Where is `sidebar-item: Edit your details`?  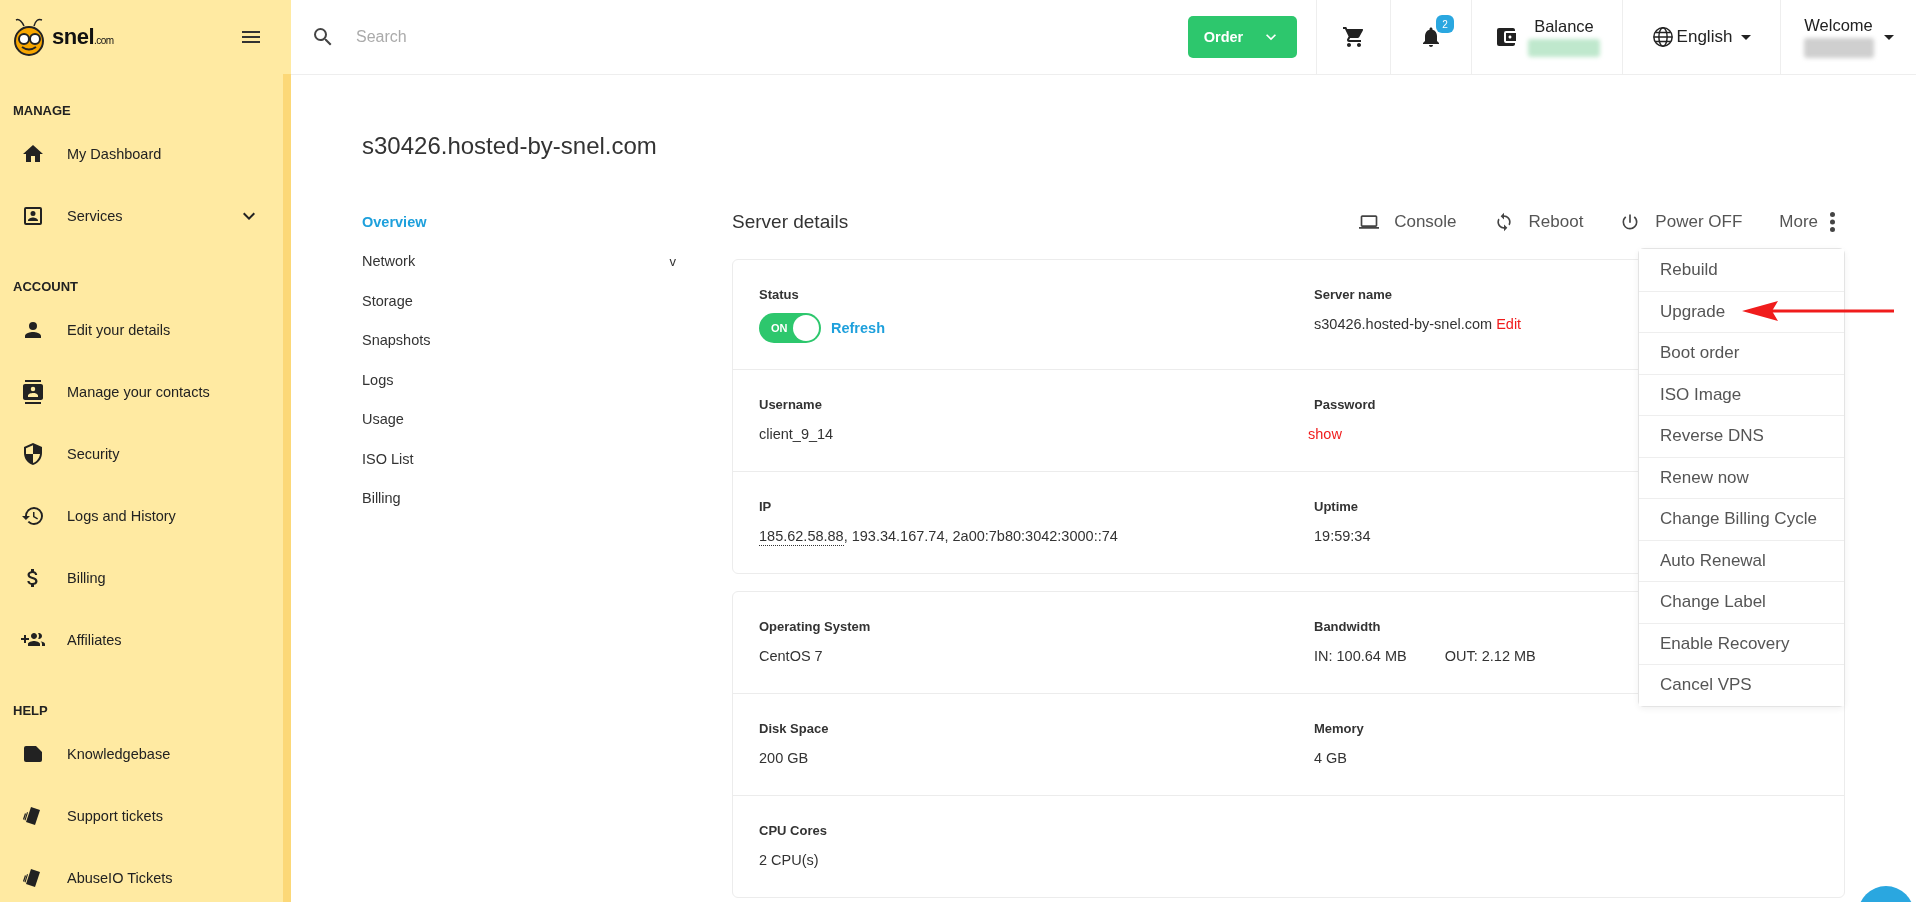 sidebar-item: Edit your details is located at coordinates (141, 330).